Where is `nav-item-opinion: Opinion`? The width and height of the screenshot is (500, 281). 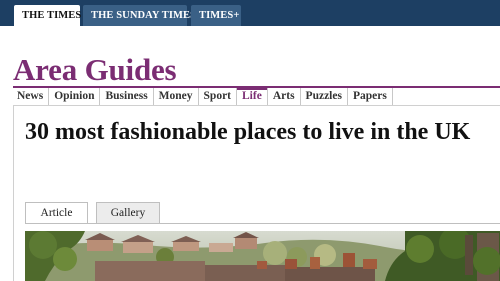
nav-item-opinion: Opinion is located at coordinates (75, 96).